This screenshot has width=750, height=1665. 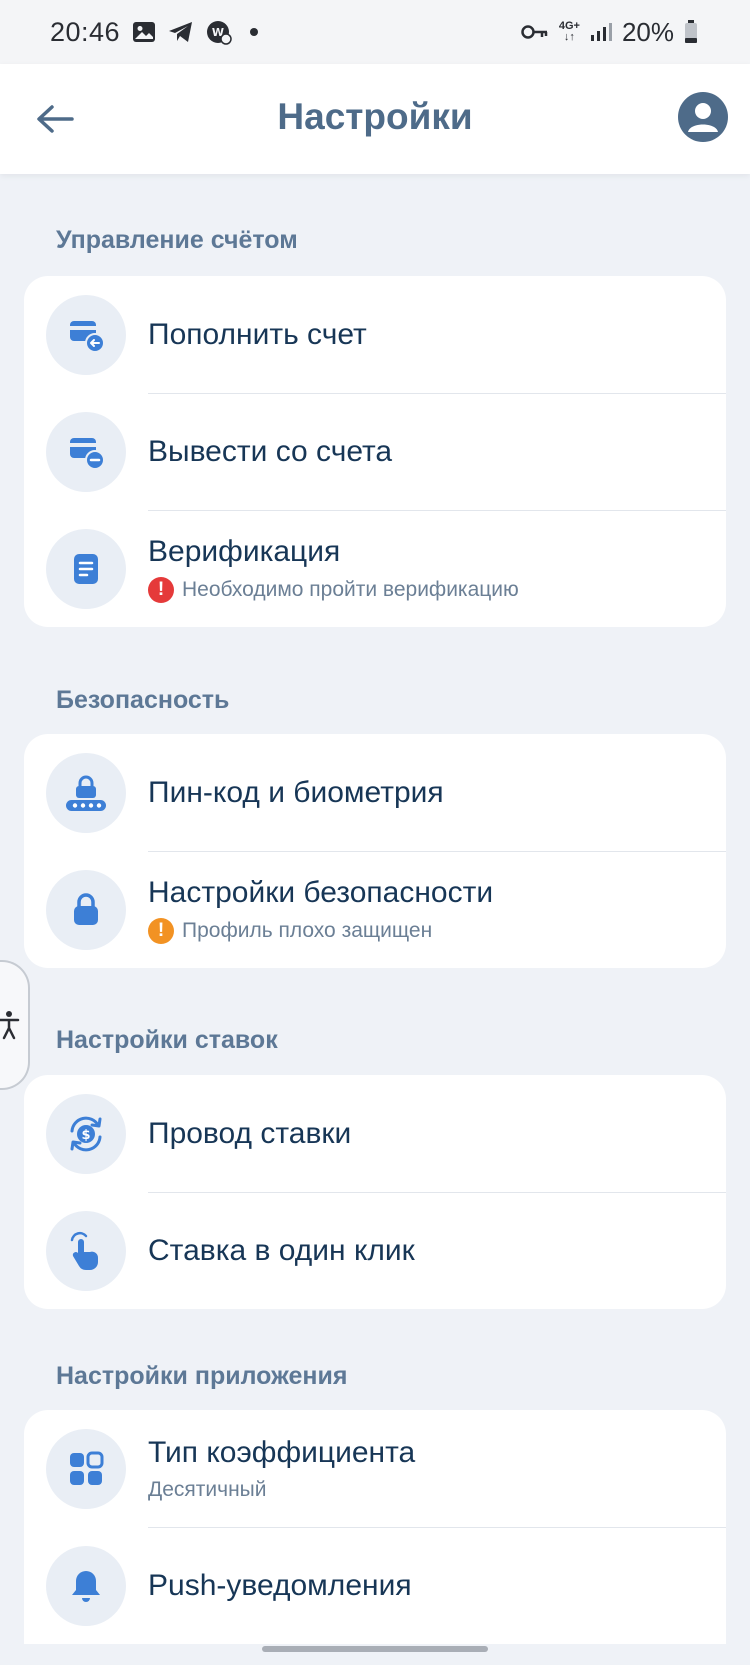 I want to click on menu-item-one-click-bet: Ставка в один клик, so click(x=375, y=1250).